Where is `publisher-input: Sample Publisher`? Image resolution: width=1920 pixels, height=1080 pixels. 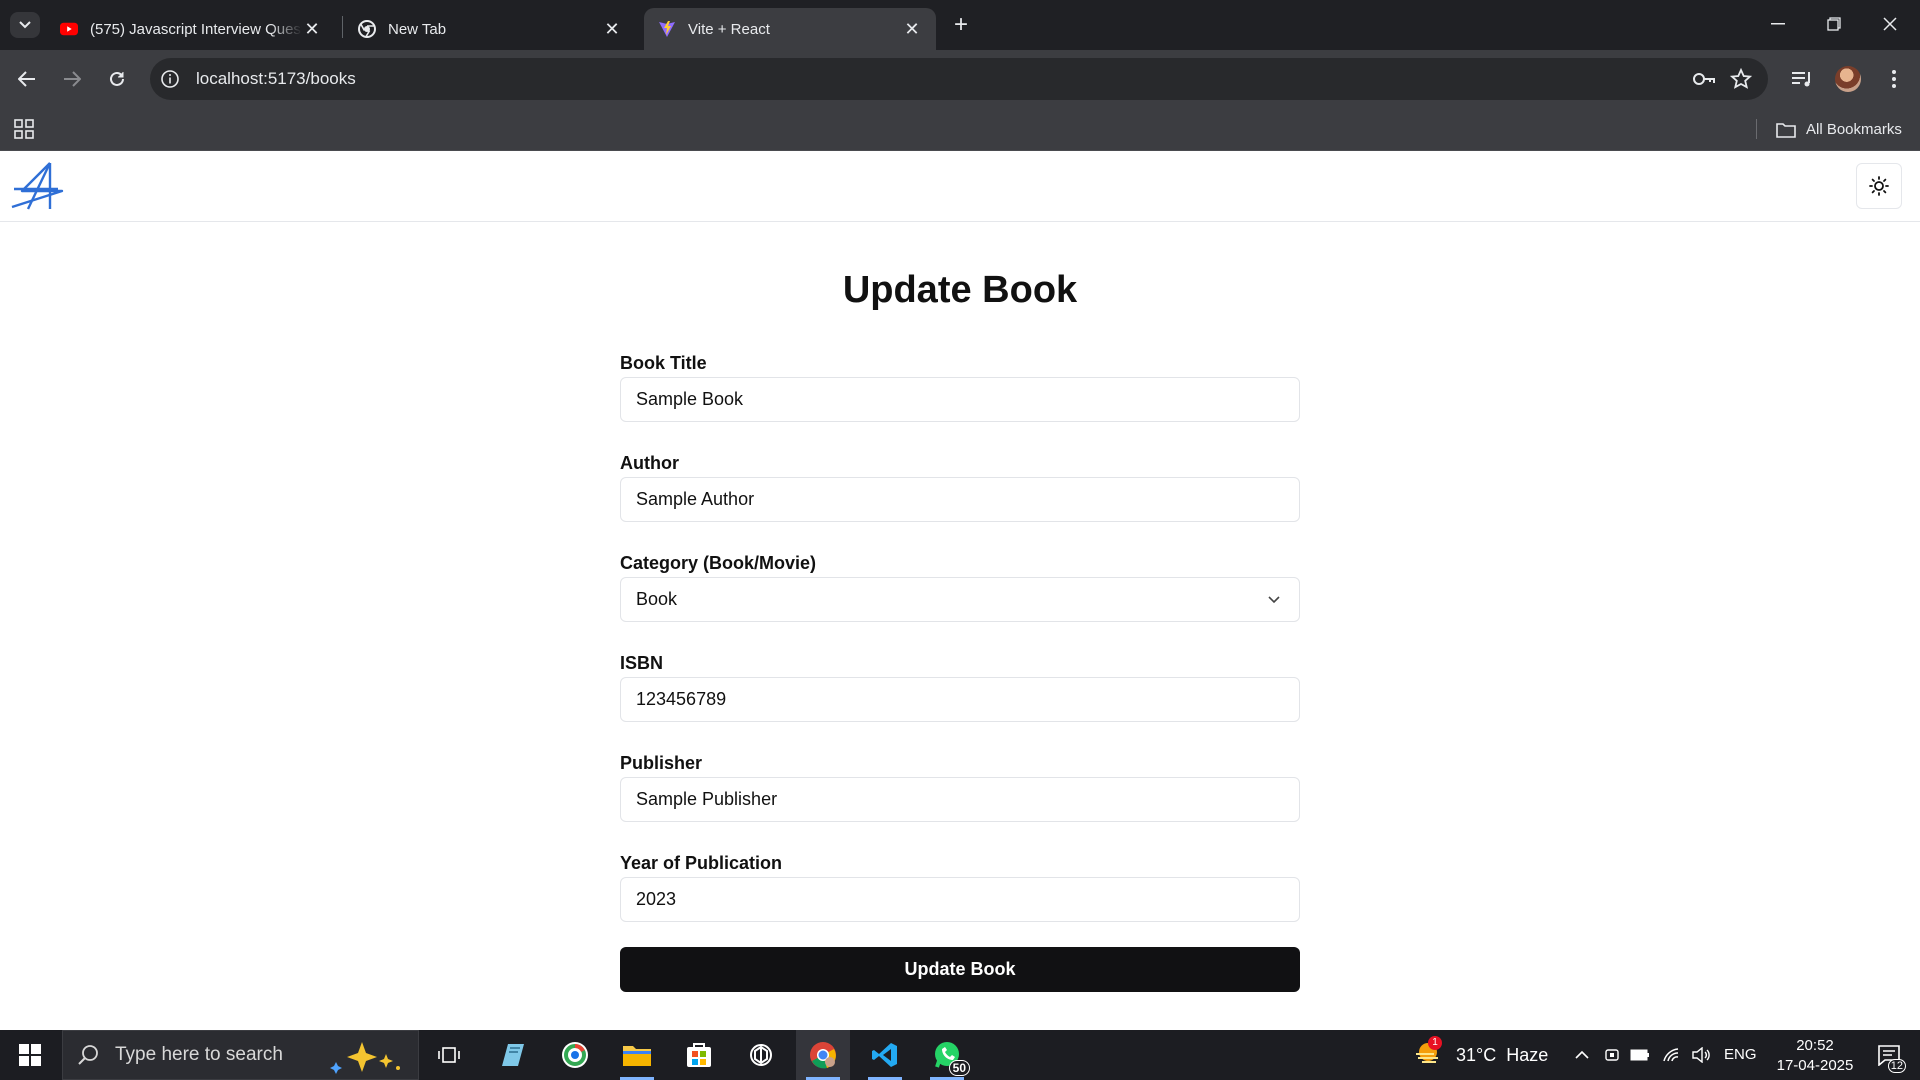
publisher-input: Sample Publisher is located at coordinates (960, 799).